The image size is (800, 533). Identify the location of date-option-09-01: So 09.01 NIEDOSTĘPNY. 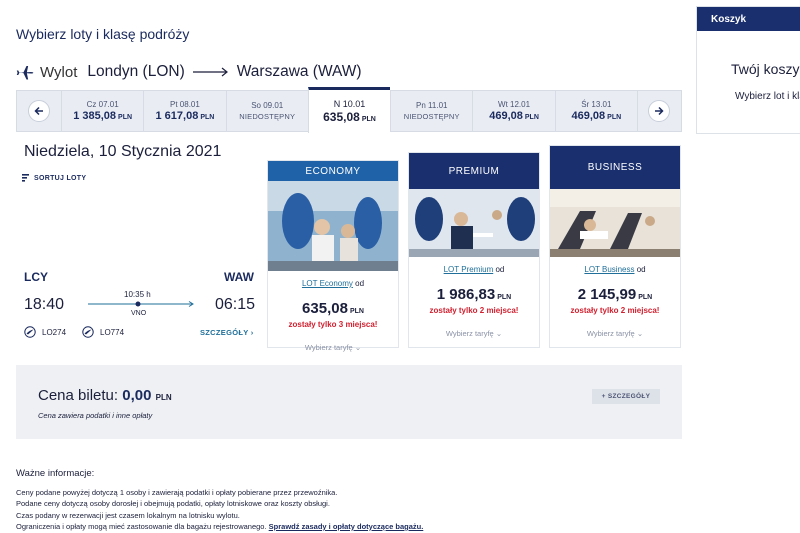
(266, 111).